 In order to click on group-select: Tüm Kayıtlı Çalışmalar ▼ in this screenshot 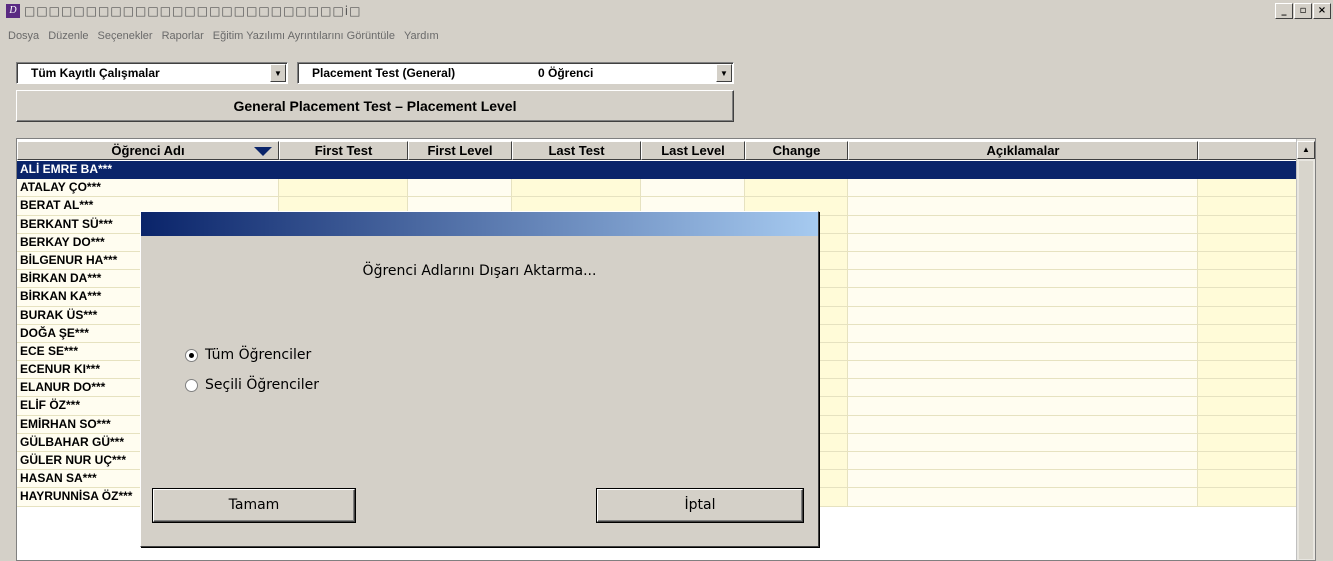, I will do `click(152, 73)`.